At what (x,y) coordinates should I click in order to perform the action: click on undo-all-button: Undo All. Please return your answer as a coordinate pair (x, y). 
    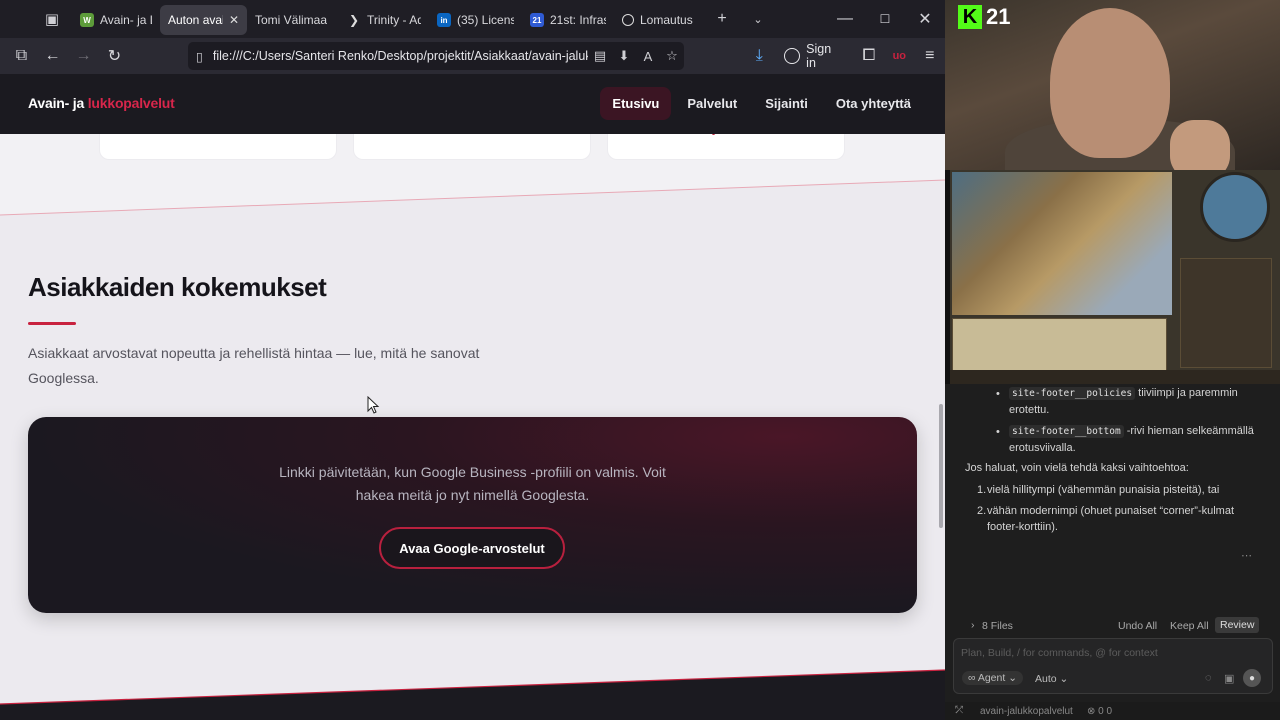
    Looking at the image, I should click on (1137, 626).